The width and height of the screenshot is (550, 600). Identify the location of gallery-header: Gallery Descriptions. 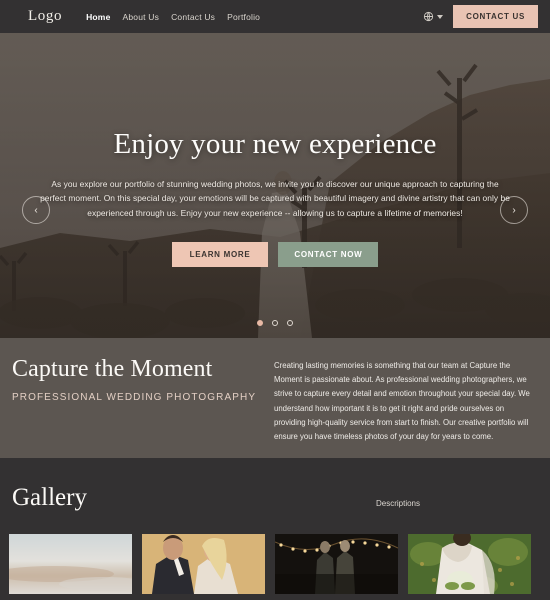
(275, 498).